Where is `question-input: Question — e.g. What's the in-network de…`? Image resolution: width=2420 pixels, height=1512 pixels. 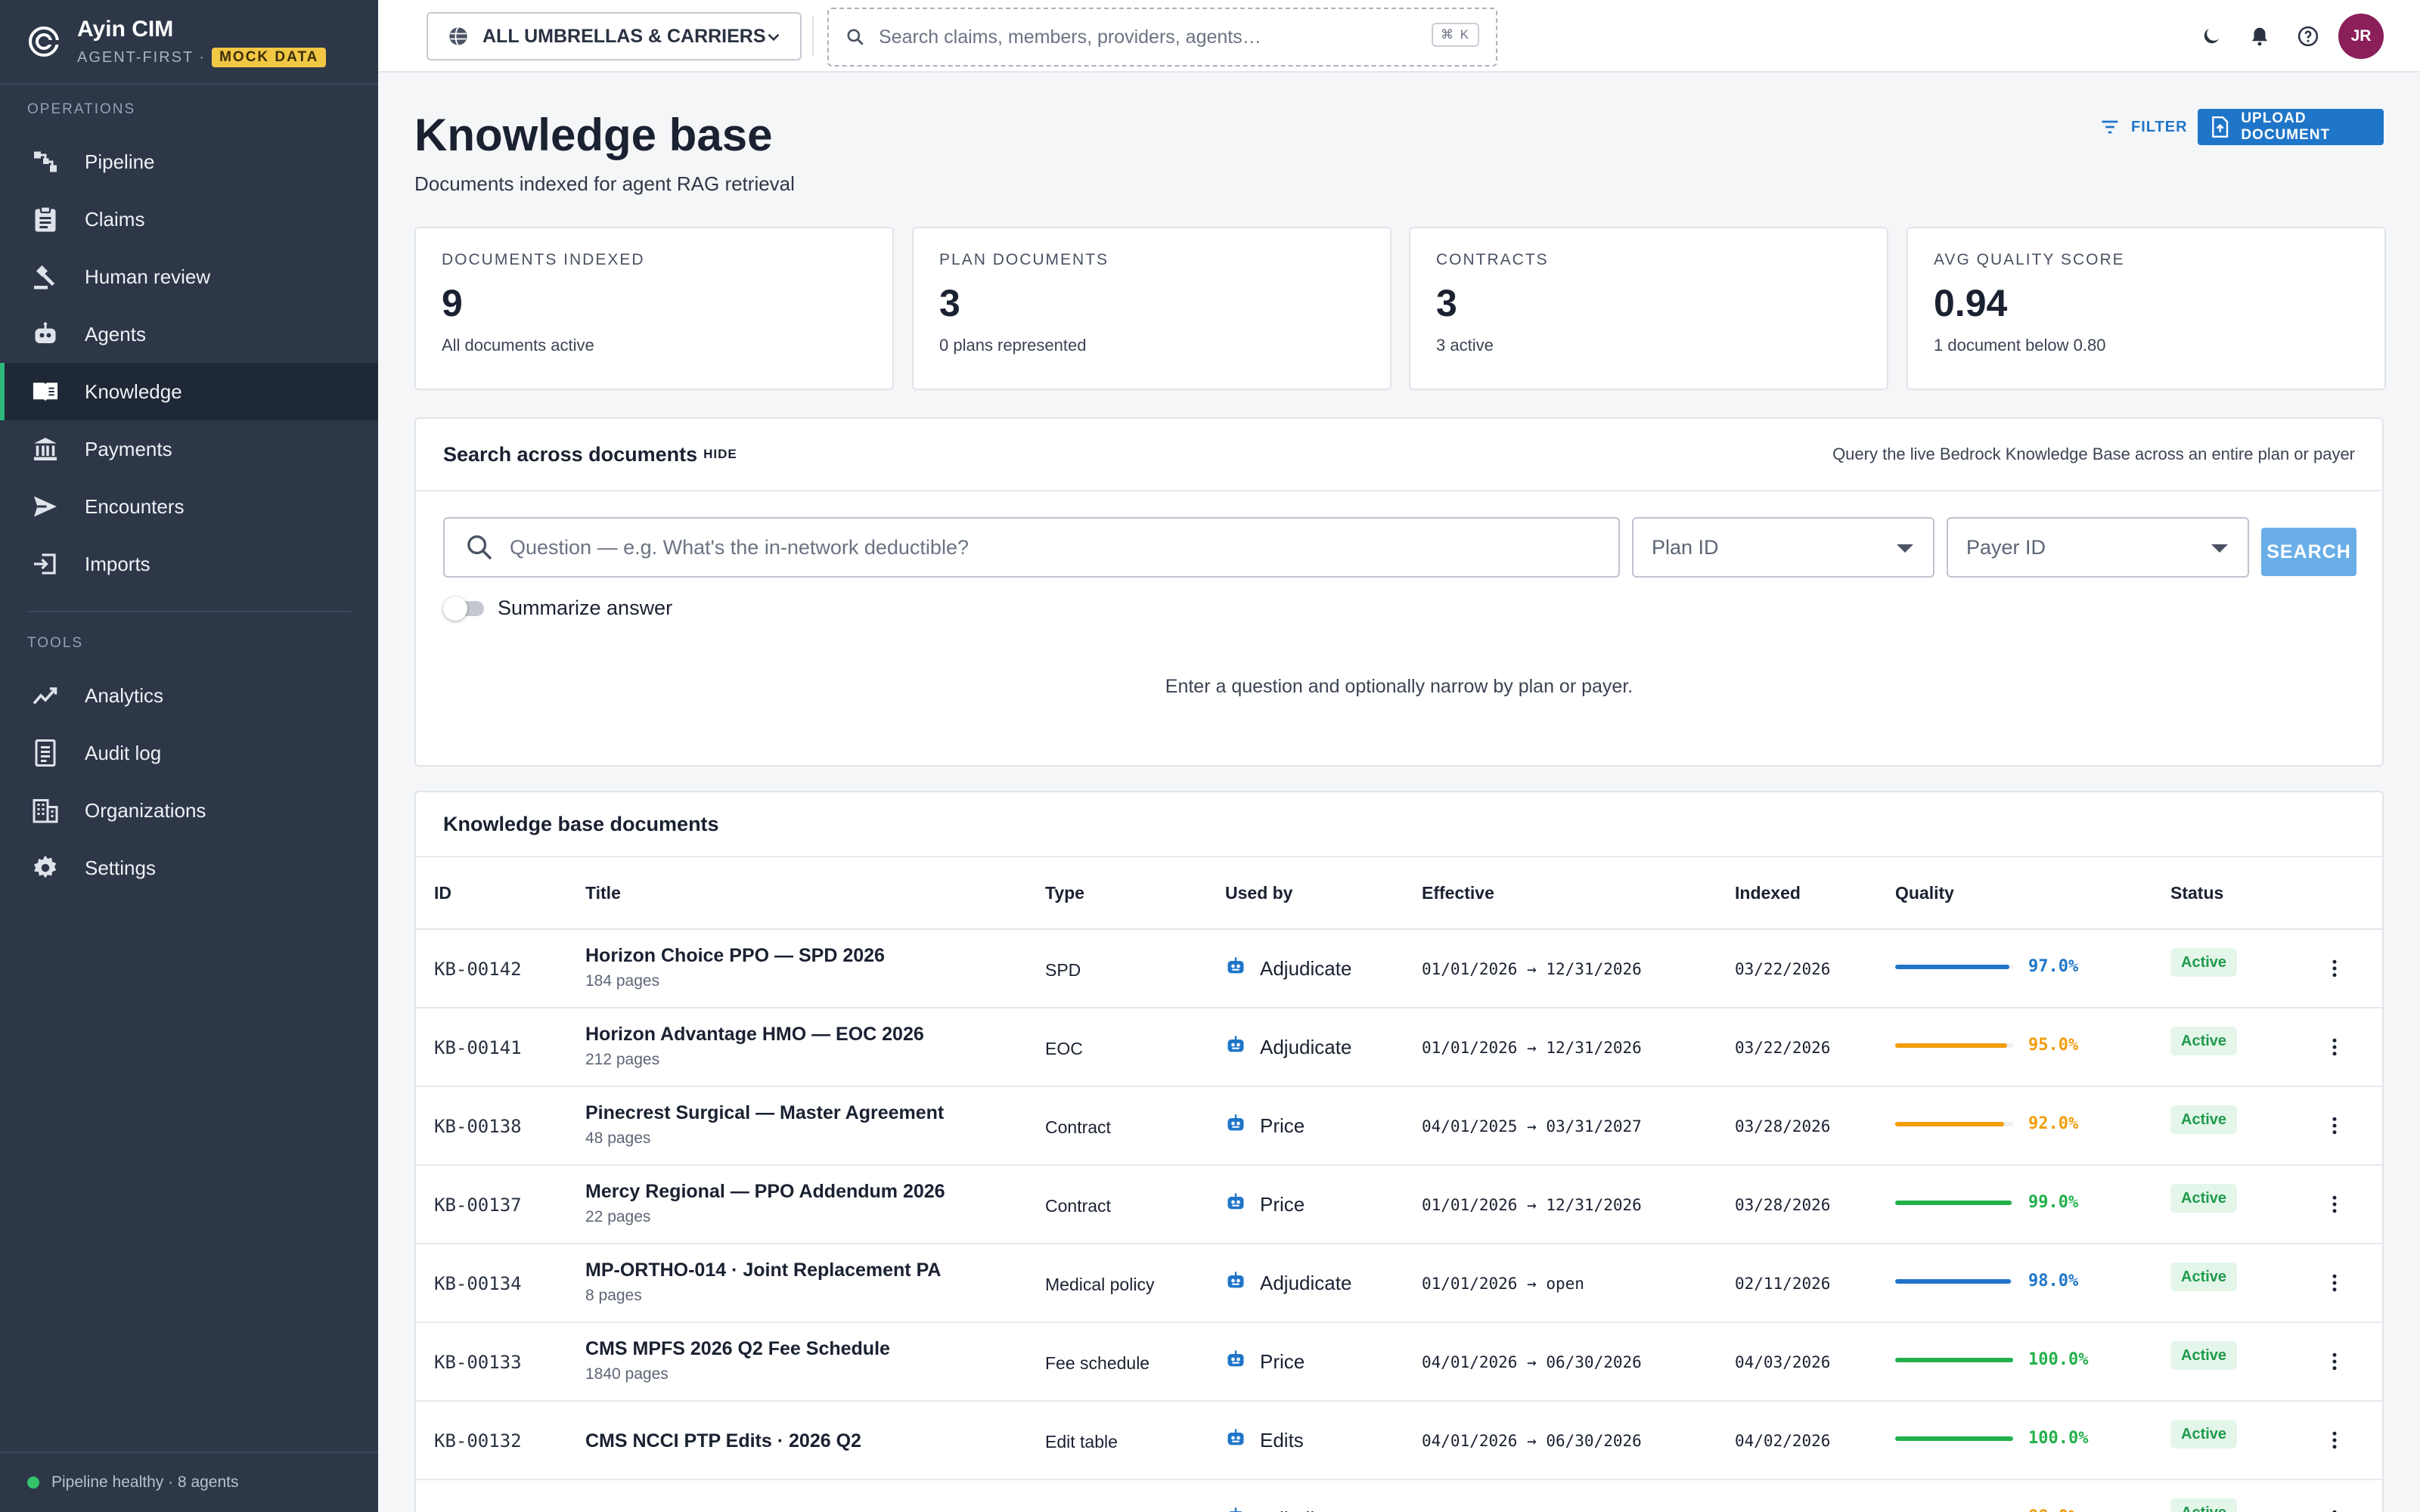 question-input: Question — e.g. What's the in-network de… is located at coordinates (1031, 547).